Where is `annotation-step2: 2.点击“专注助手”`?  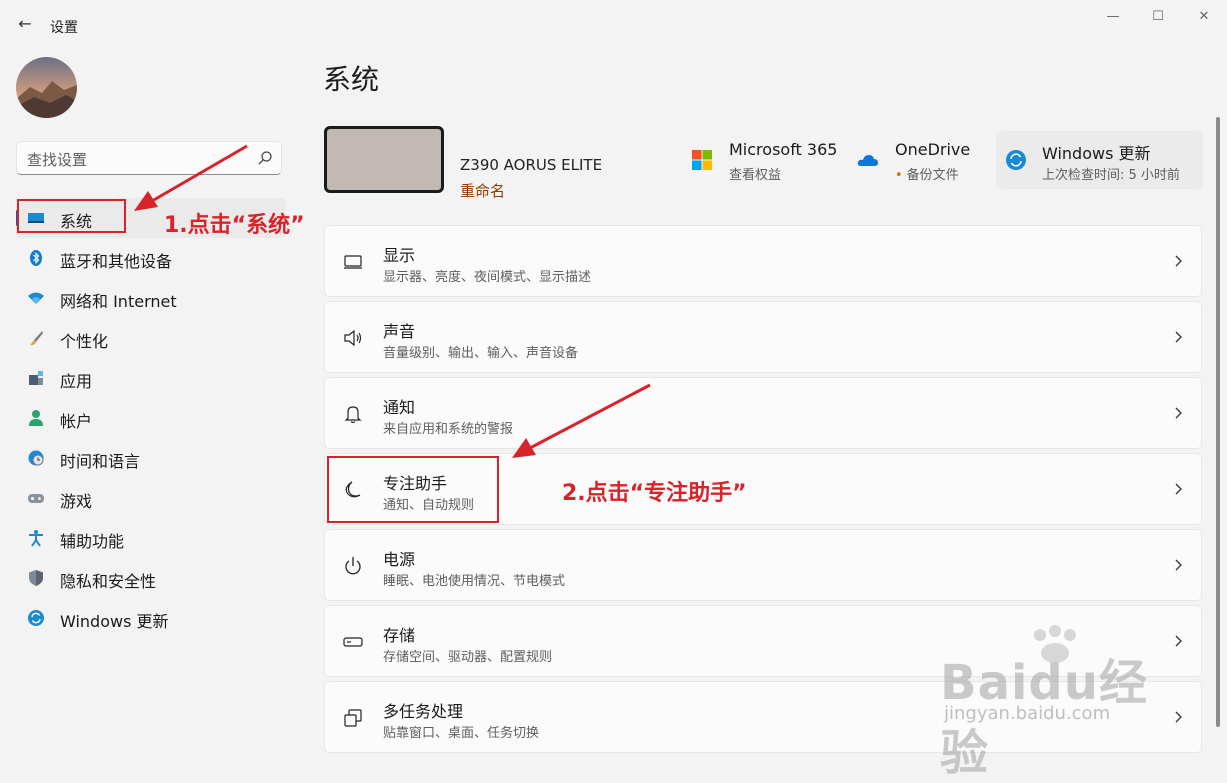 annotation-step2: 2.点击“专注助手” is located at coordinates (654, 493).